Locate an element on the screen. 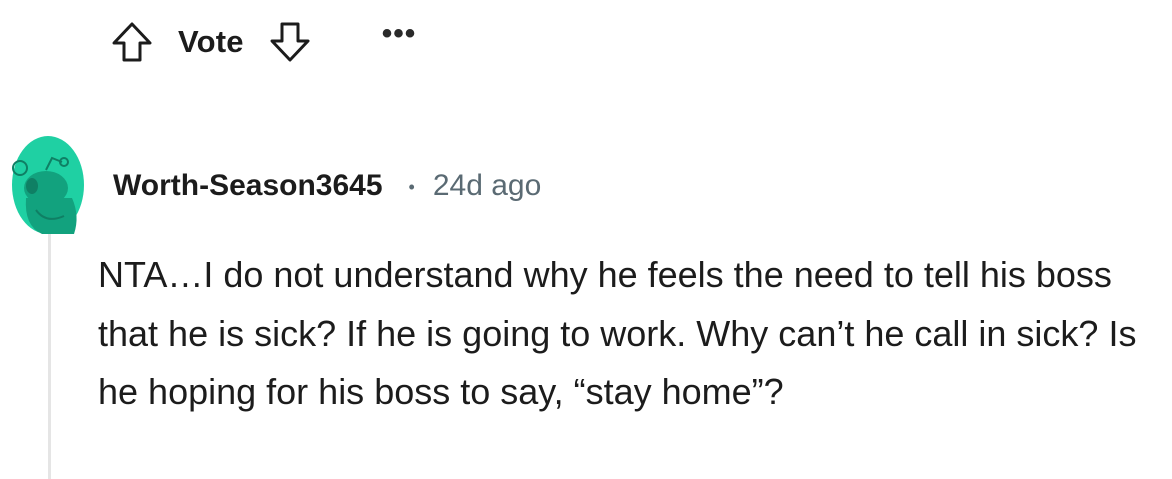 The width and height of the screenshot is (1172, 479). comment-meta: Worth-Season3645 • 24d ago is located at coordinates (327, 186).